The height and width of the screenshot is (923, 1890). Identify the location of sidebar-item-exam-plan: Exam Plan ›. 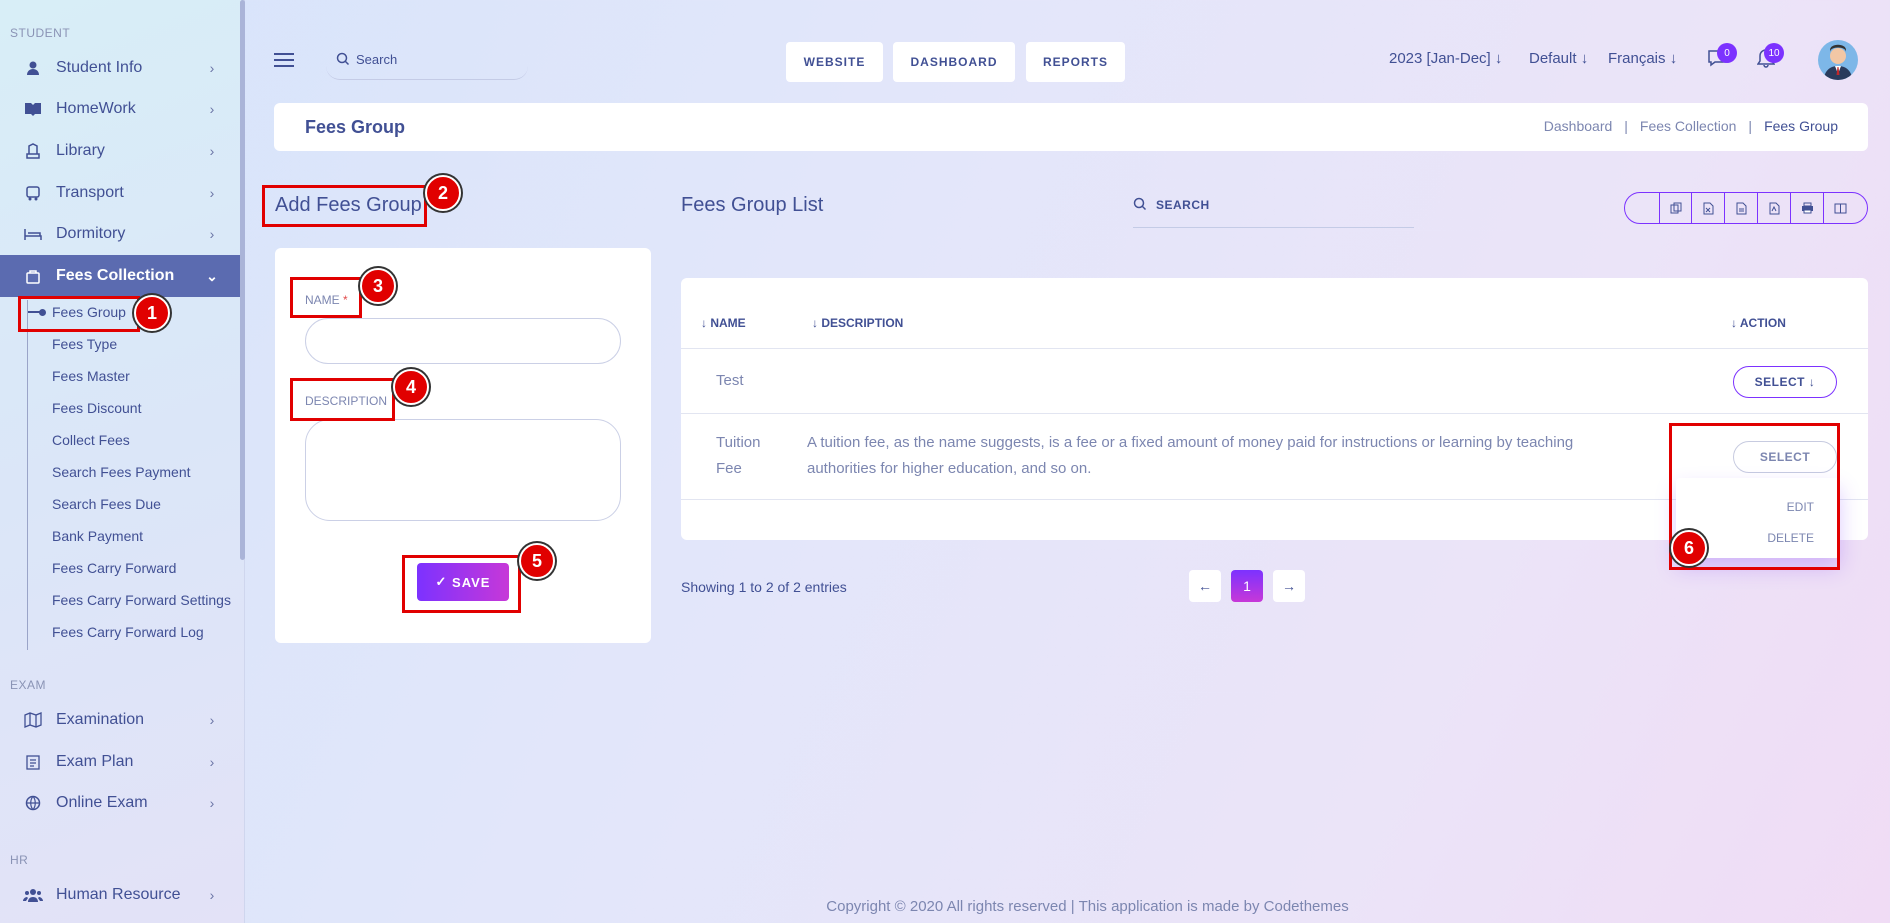
(120, 762).